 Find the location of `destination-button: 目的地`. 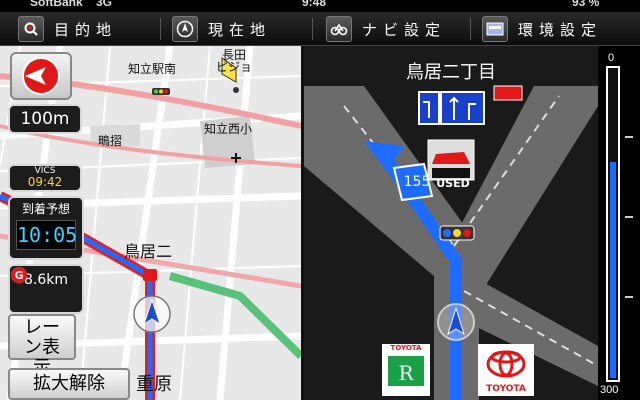

destination-button: 目的地 is located at coordinates (67, 29).